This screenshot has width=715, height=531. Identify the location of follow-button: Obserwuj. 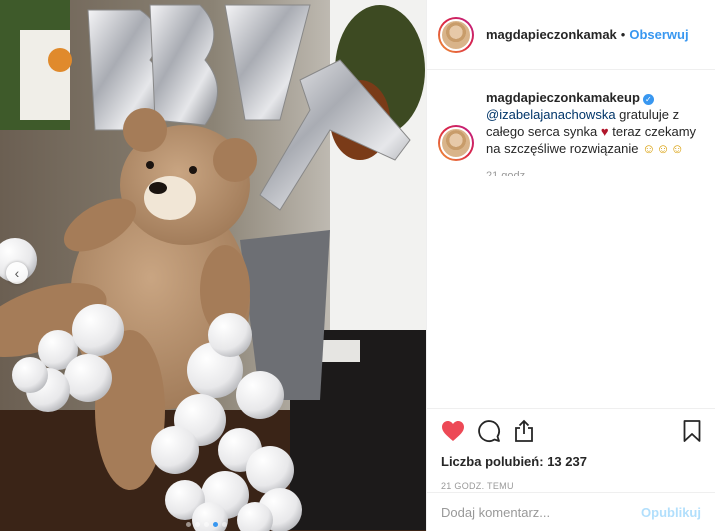
(658, 34).